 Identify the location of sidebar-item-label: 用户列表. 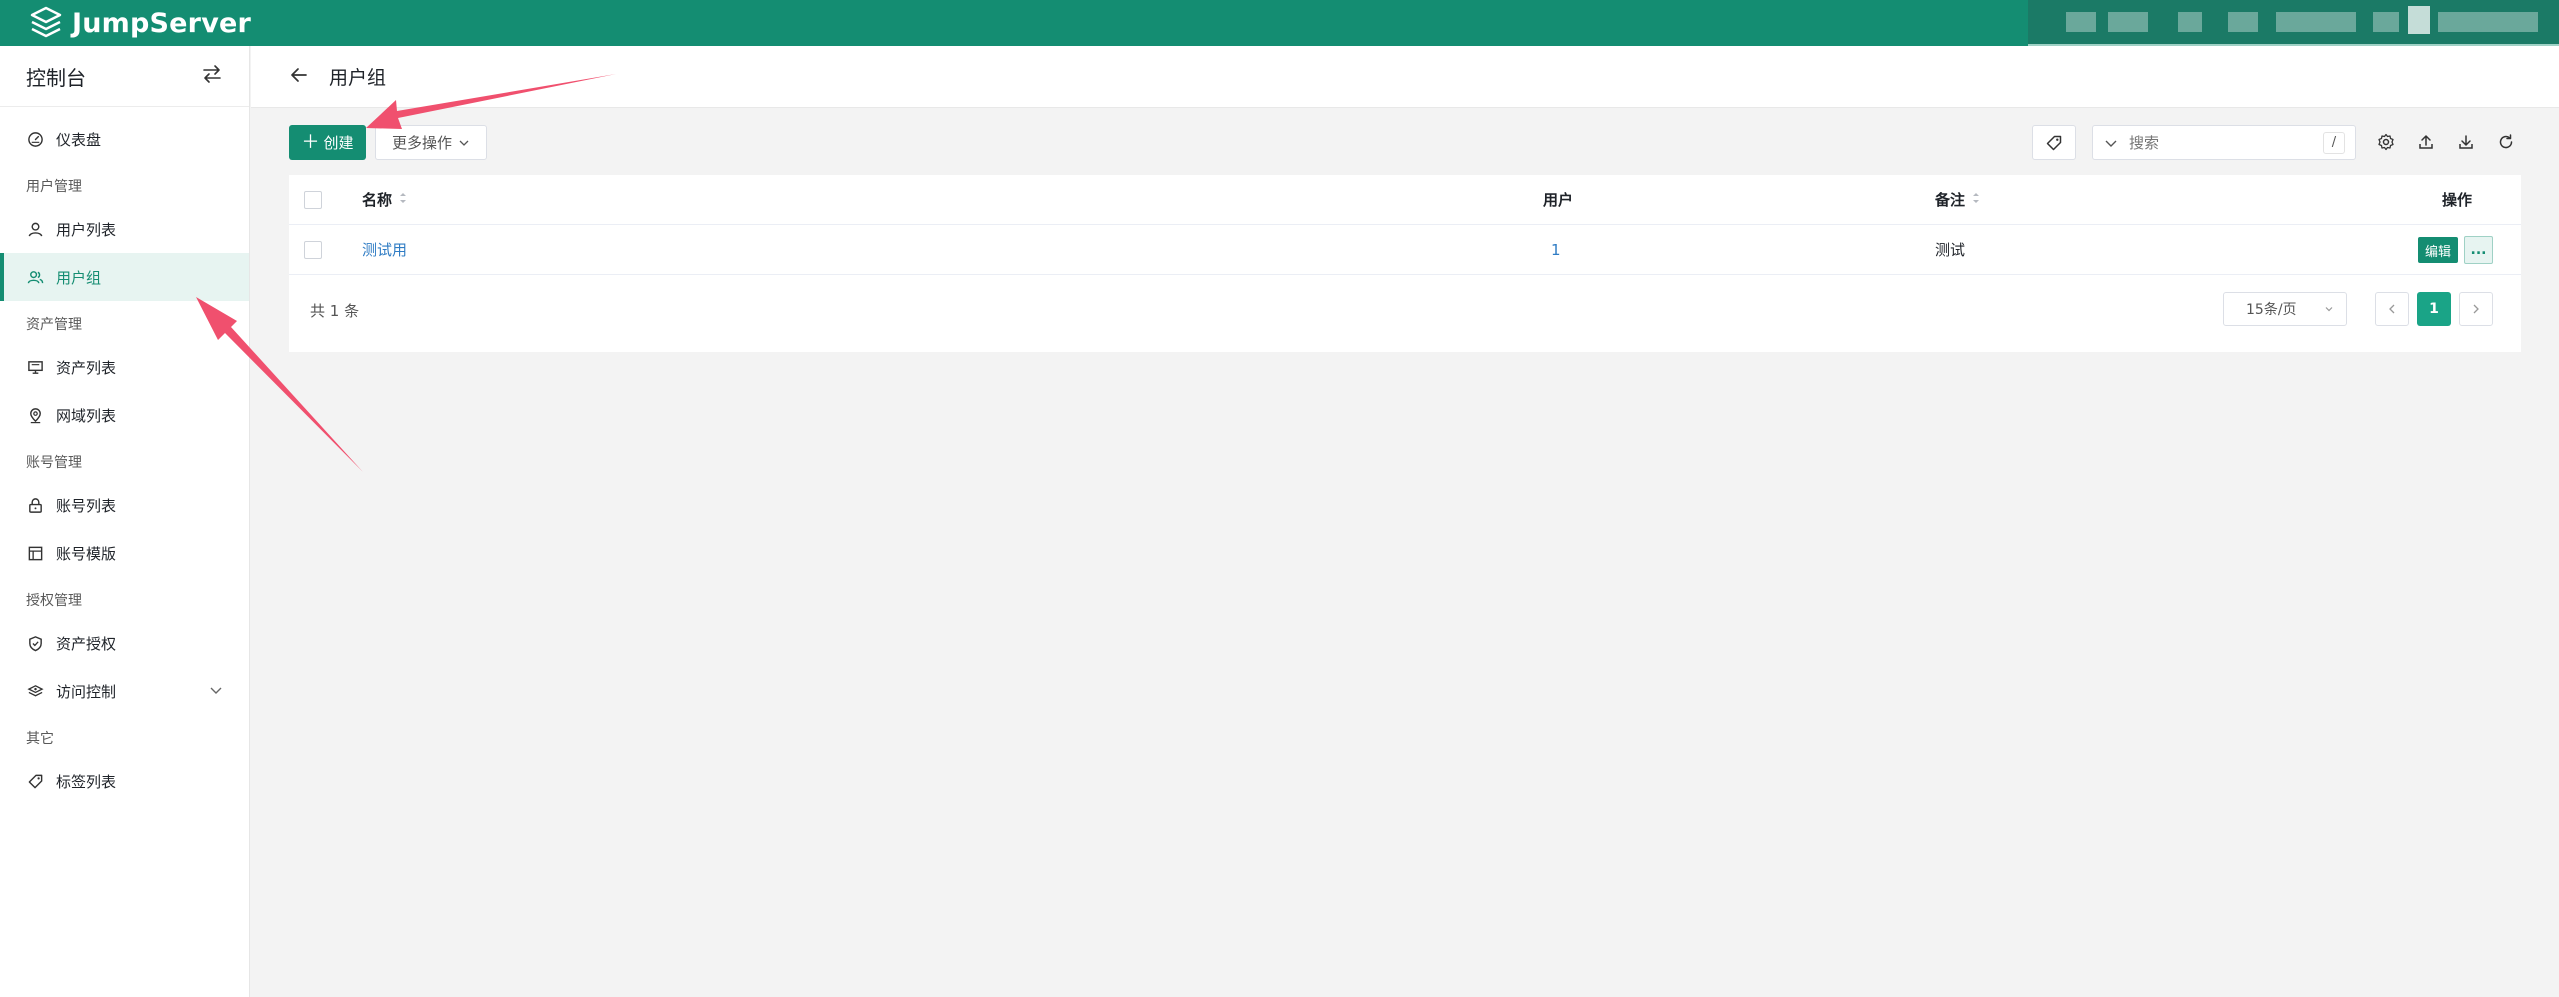
(86, 229).